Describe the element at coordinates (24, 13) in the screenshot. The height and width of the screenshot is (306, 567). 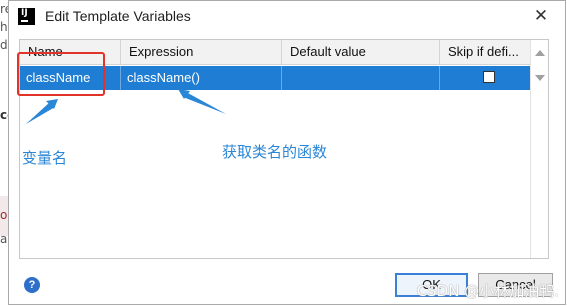
I see `app-icon-text: IJ` at that location.